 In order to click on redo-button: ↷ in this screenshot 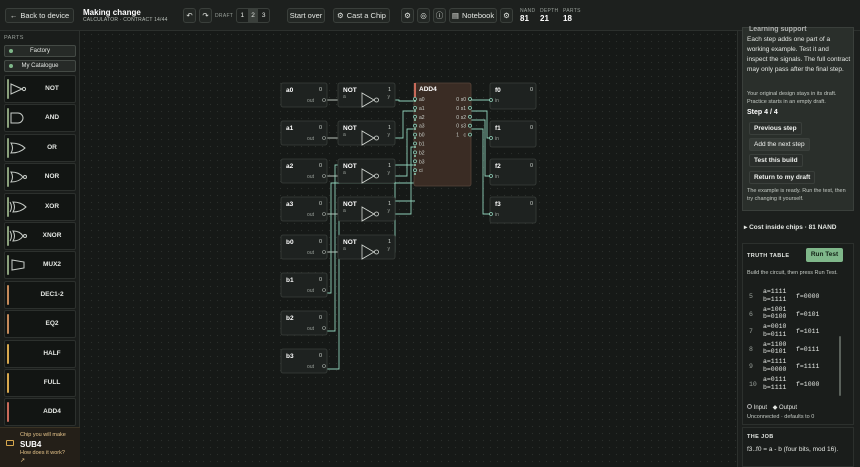, I will do `click(205, 15)`.